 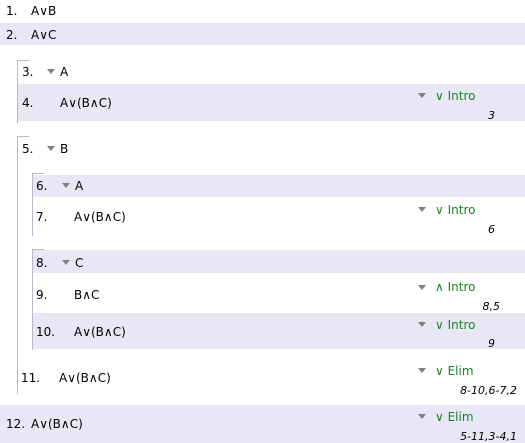 I want to click on line-number: 10., so click(x=46, y=332).